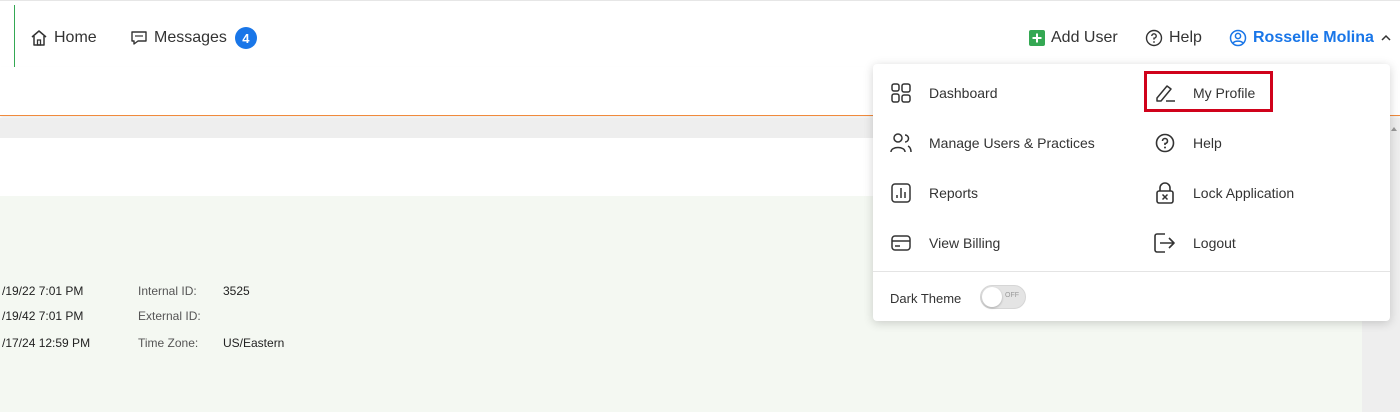 The image size is (1400, 412). What do you see at coordinates (1084, 37) in the screenshot?
I see `add-user-label: Add User` at bounding box center [1084, 37].